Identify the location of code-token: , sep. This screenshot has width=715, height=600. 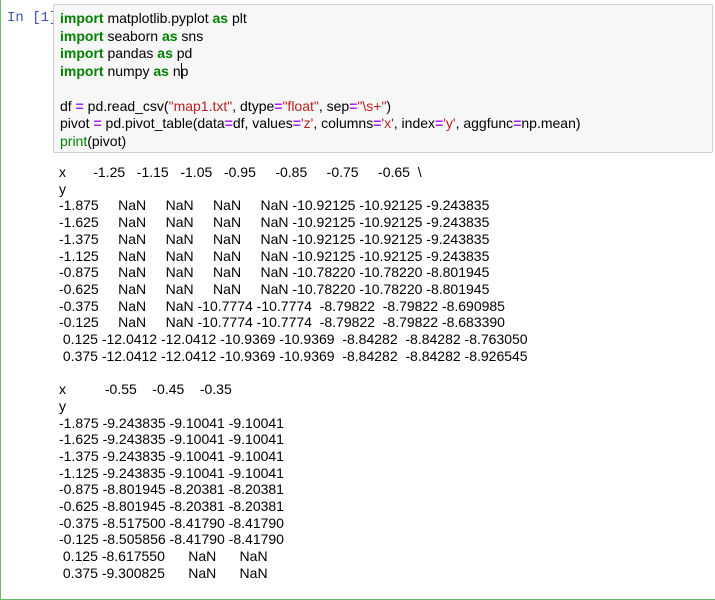
(334, 105).